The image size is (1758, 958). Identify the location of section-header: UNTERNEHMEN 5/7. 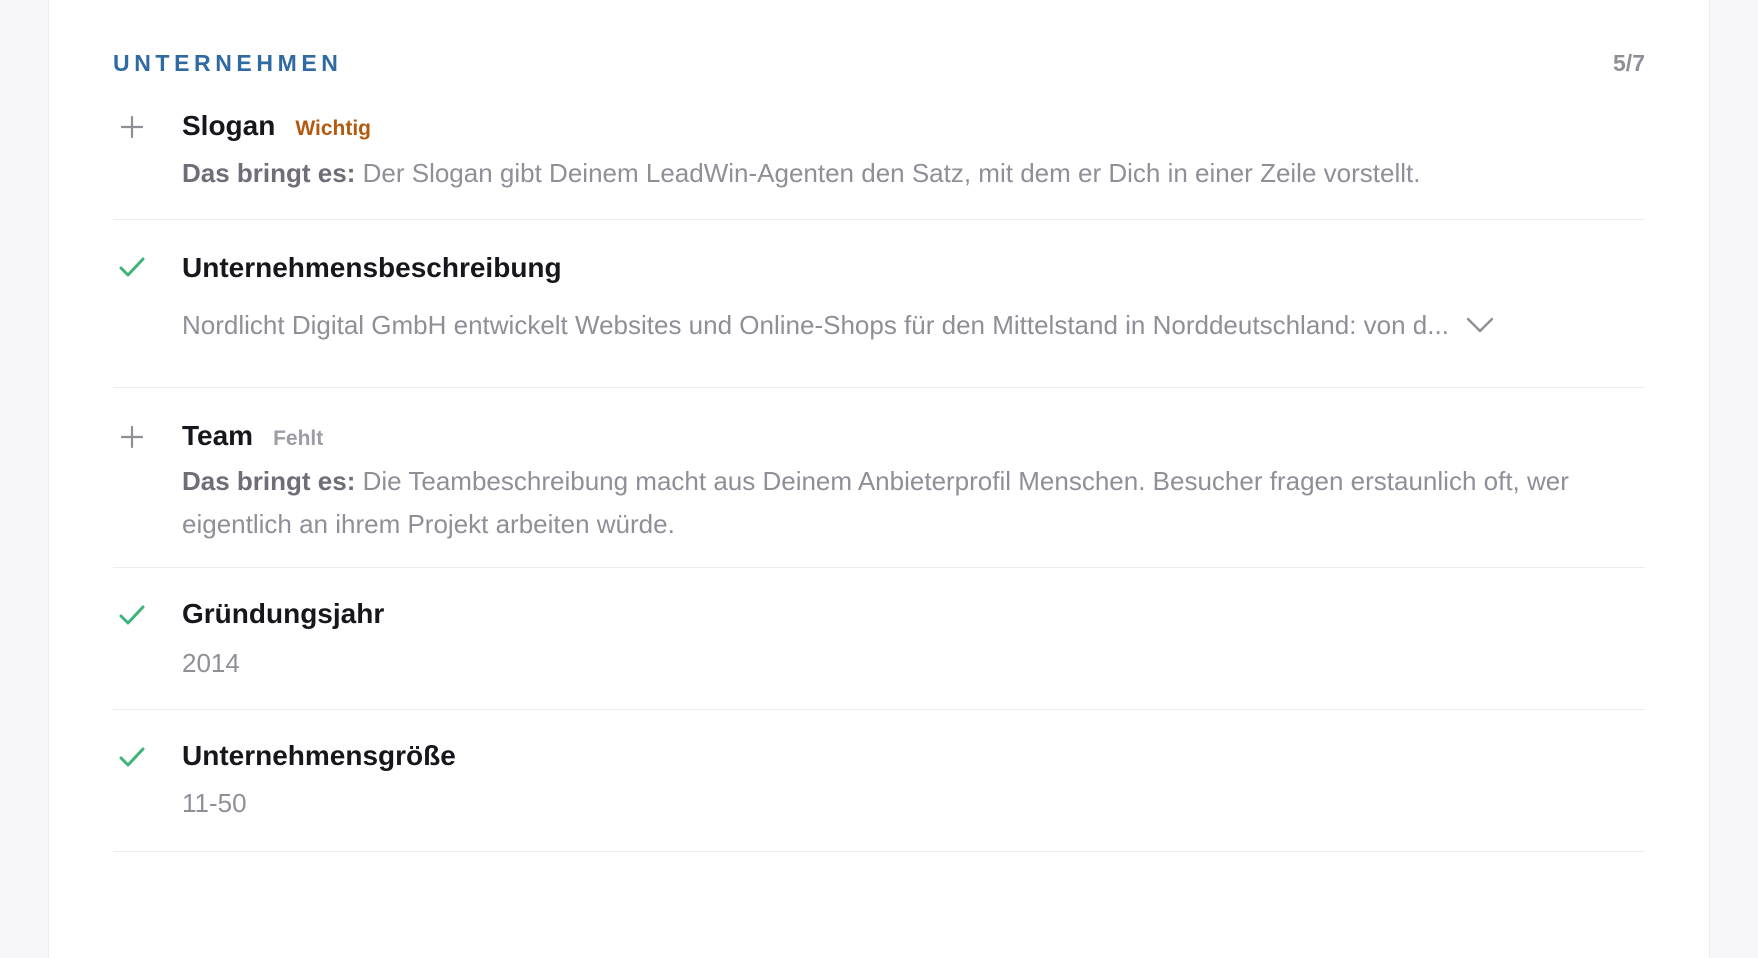
(879, 64).